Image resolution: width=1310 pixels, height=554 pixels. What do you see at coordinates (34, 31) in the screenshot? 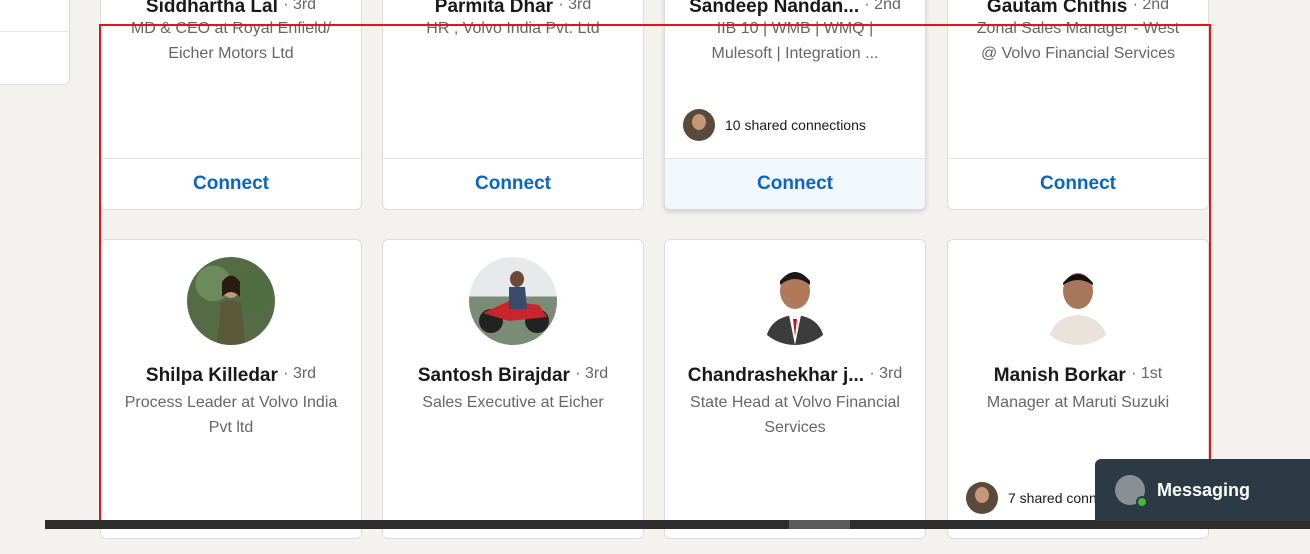
I see `left-panel-divider` at bounding box center [34, 31].